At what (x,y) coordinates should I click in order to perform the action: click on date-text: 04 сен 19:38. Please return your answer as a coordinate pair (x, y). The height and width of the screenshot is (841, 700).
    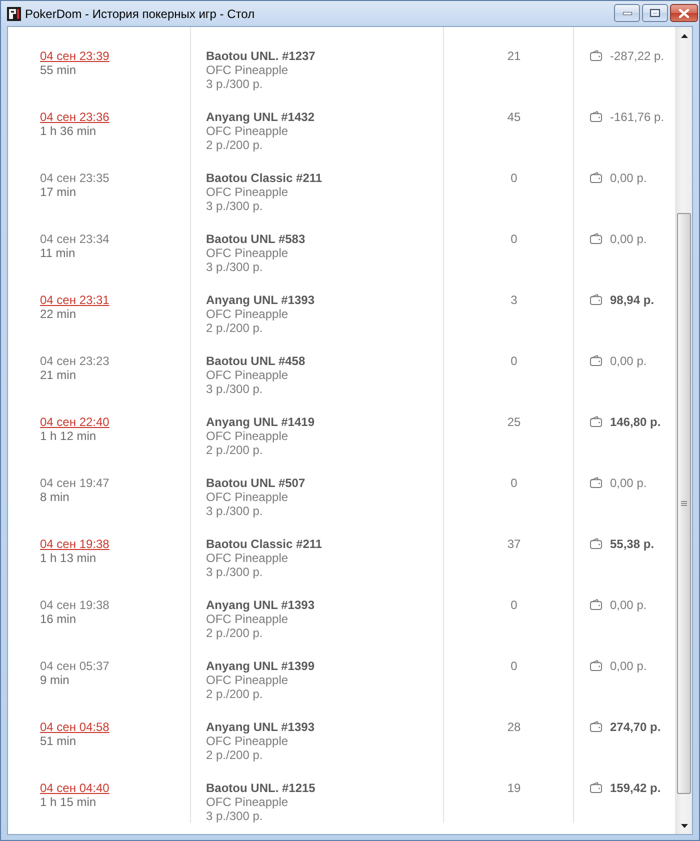
    Looking at the image, I should click on (75, 605).